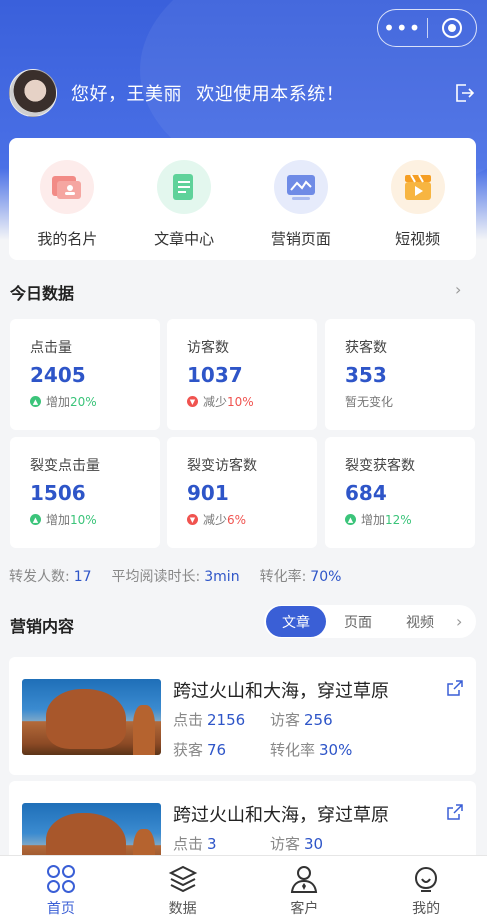 Image resolution: width=487 pixels, height=922 pixels. I want to click on customer-icon, so click(304, 879).